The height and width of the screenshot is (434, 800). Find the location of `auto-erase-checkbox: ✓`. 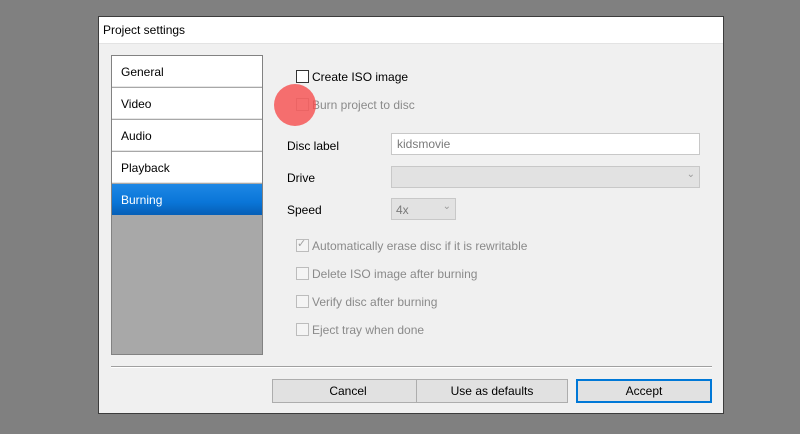

auto-erase-checkbox: ✓ is located at coordinates (302, 245).